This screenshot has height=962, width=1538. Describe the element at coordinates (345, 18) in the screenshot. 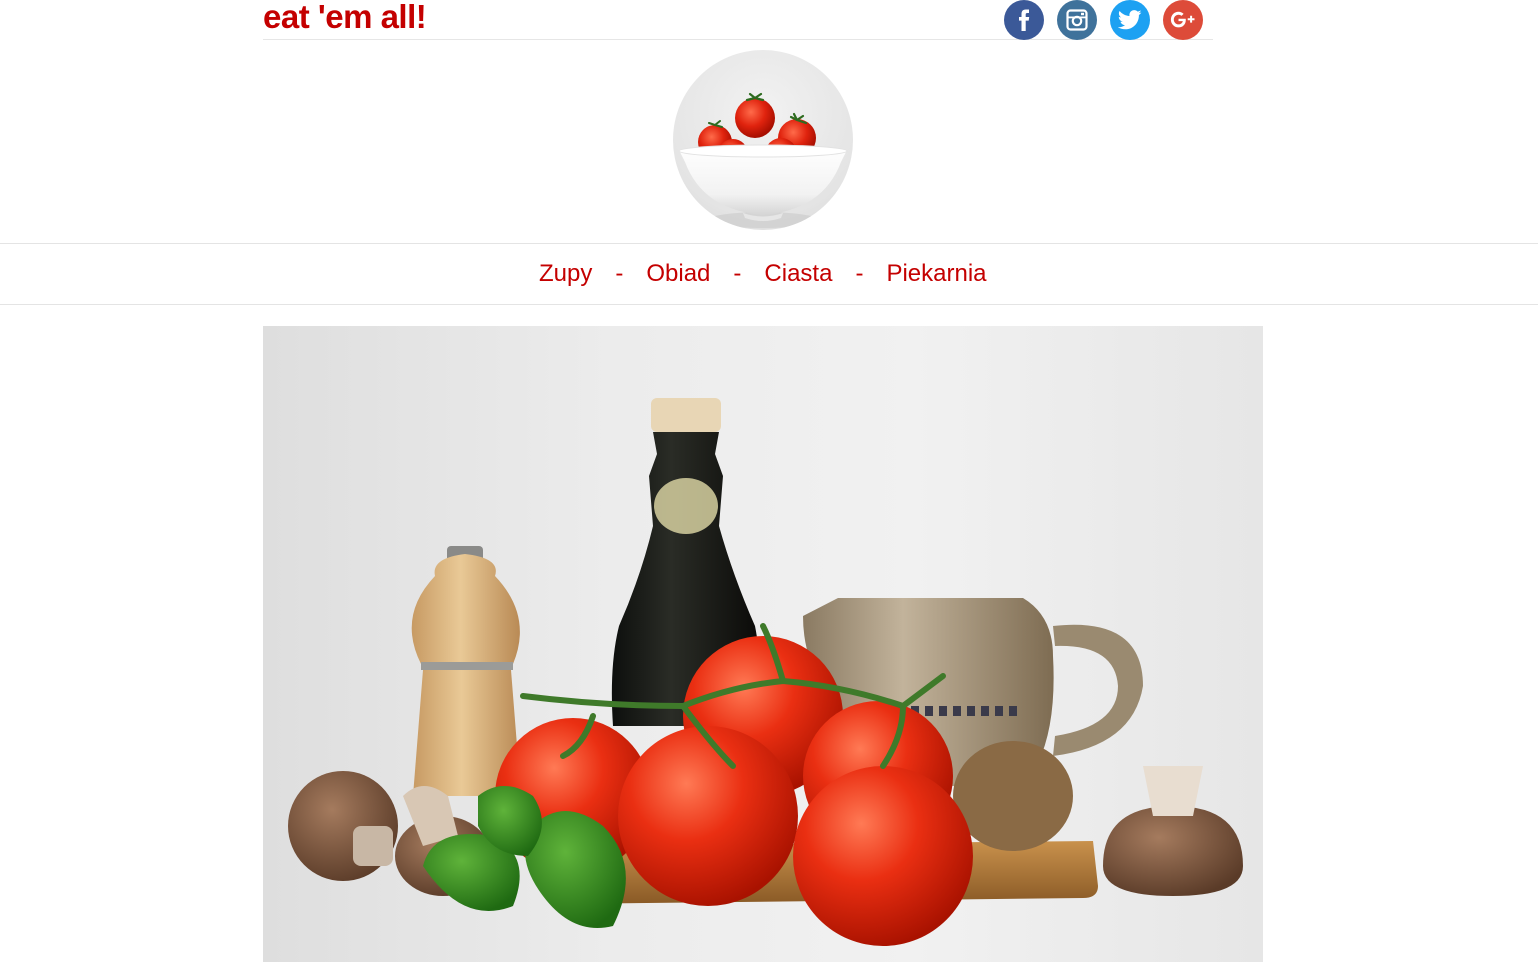

I see `site-title: eat 'em all!` at that location.